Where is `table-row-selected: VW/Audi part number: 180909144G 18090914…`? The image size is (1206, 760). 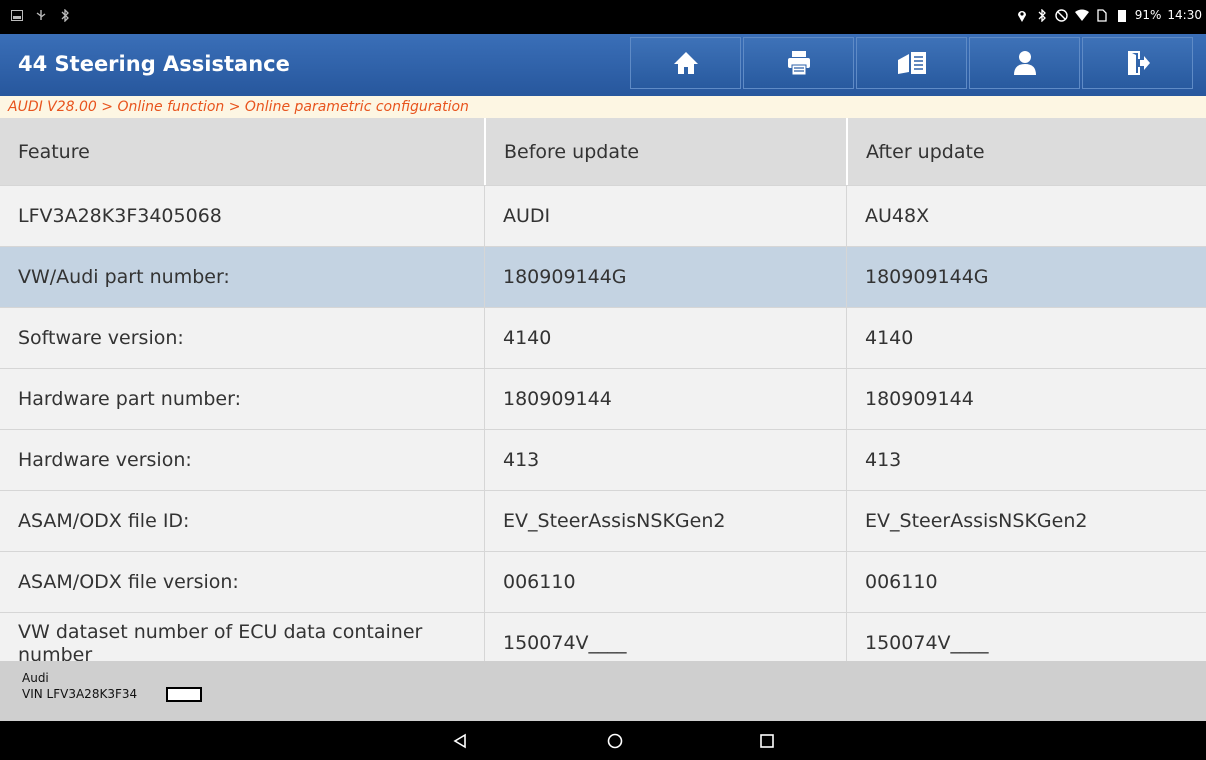
table-row-selected: VW/Audi part number: 180909144G 18090914… is located at coordinates (603, 277).